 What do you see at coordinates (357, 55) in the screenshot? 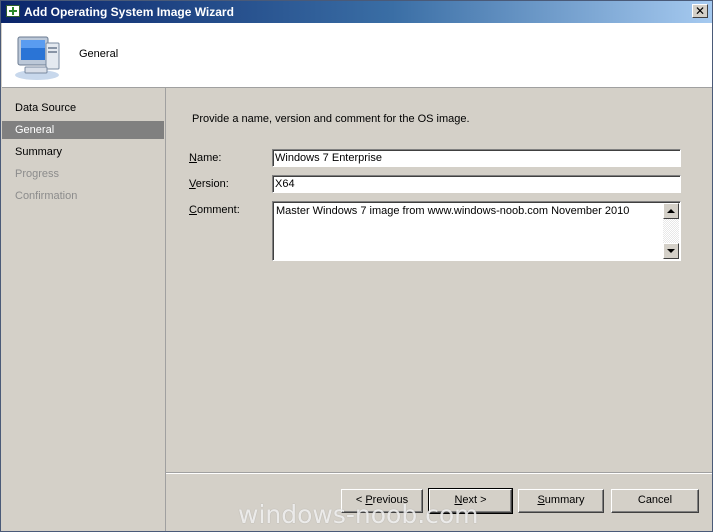
I see `wizard-header: General` at bounding box center [357, 55].